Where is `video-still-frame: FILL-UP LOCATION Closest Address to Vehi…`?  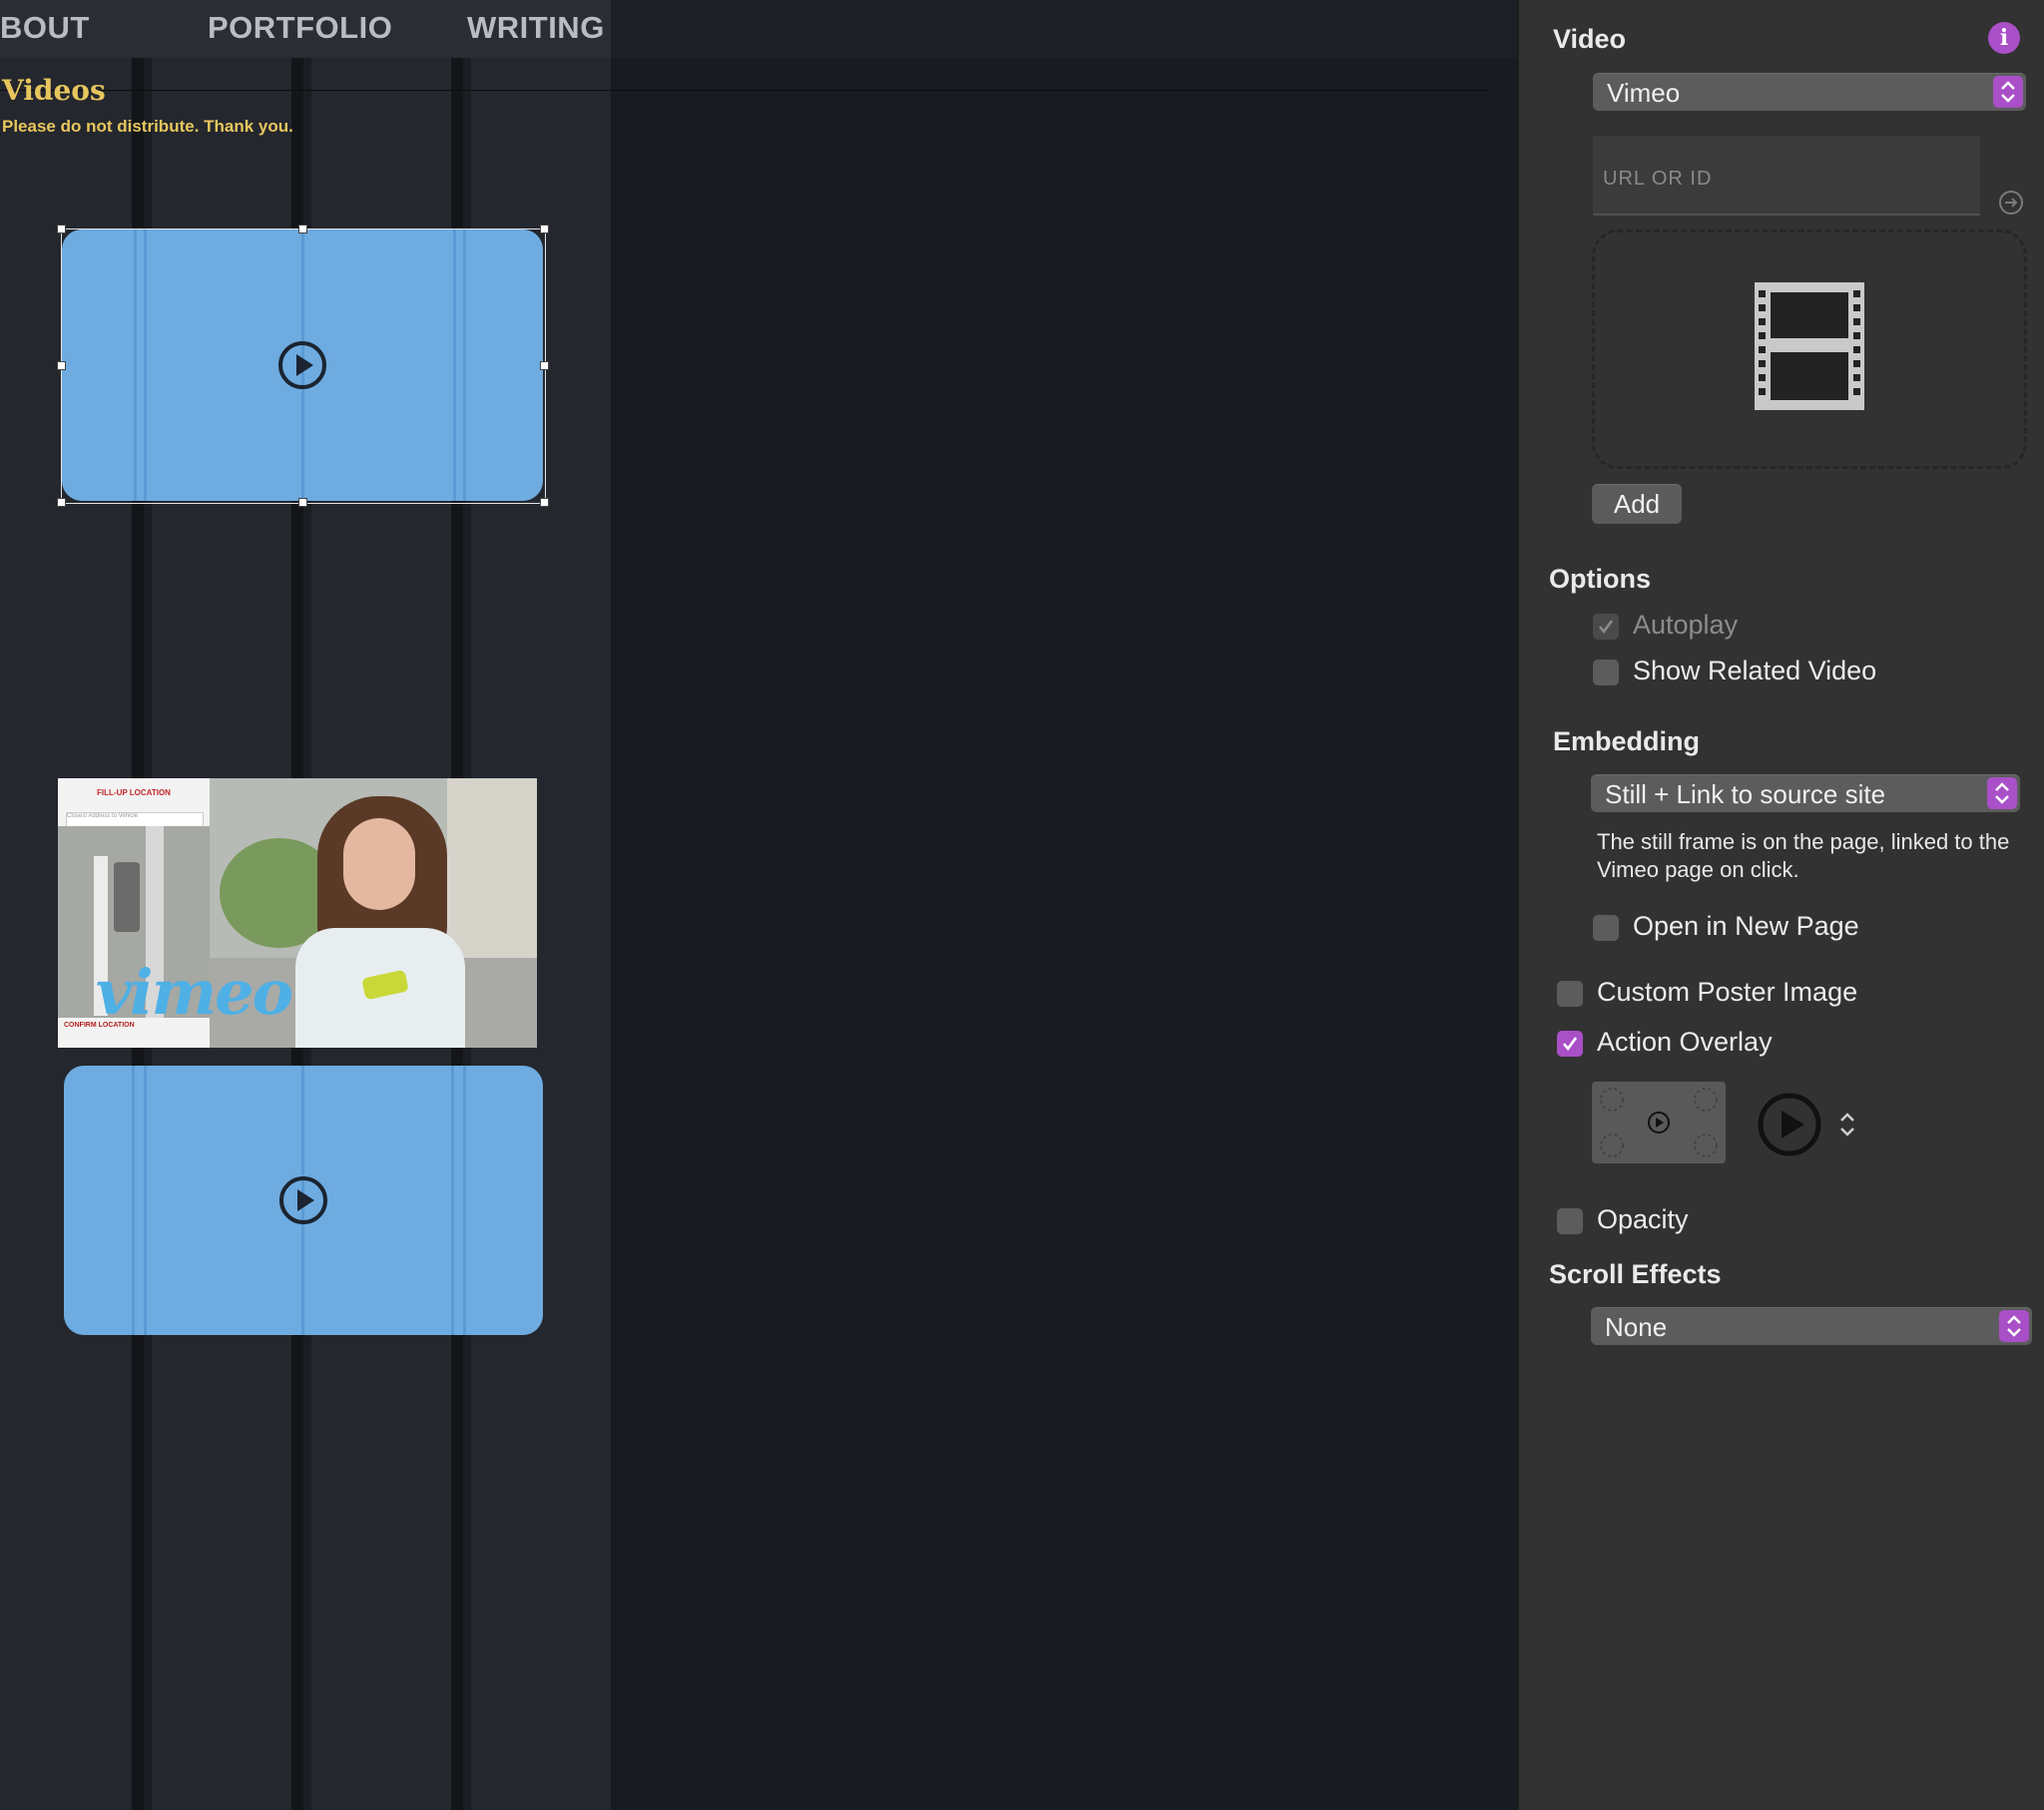
video-still-frame: FILL-UP LOCATION Closest Address to Vehi… is located at coordinates (297, 913).